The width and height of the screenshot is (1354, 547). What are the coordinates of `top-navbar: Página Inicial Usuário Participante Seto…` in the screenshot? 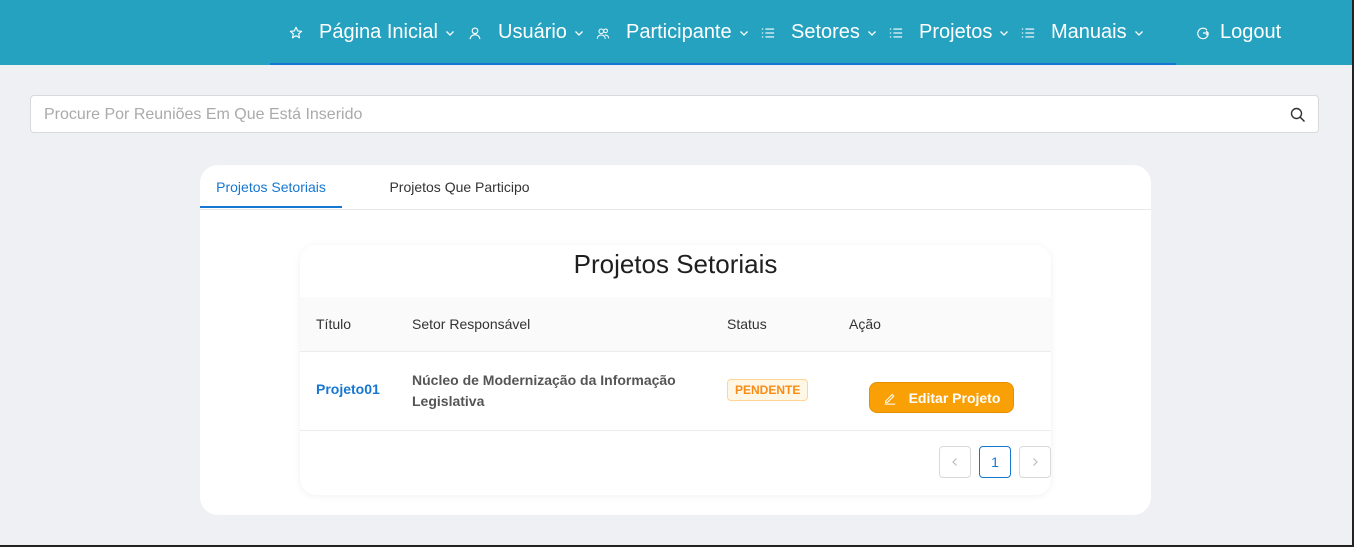 It's located at (677, 32).